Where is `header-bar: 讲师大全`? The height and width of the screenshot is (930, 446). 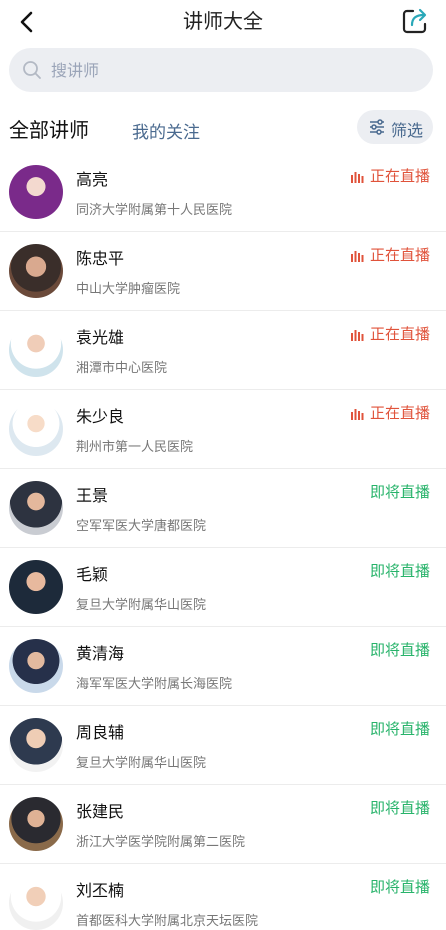
header-bar: 讲师大全 is located at coordinates (223, 22).